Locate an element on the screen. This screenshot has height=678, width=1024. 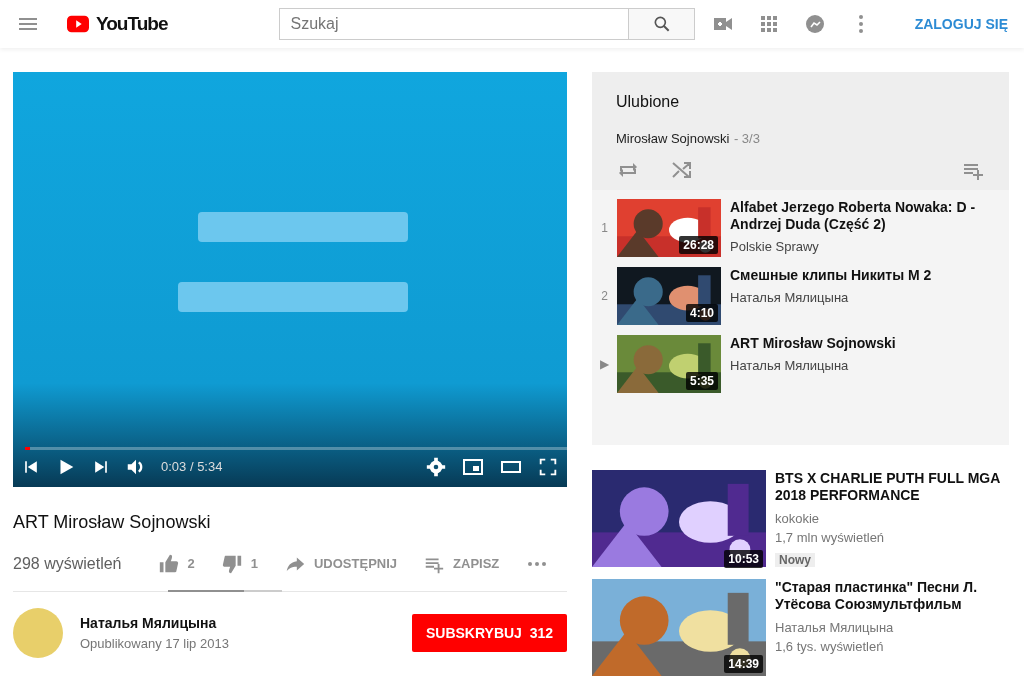
subscribe-button: SUBSKRYBUJ 312 is located at coordinates (489, 633).